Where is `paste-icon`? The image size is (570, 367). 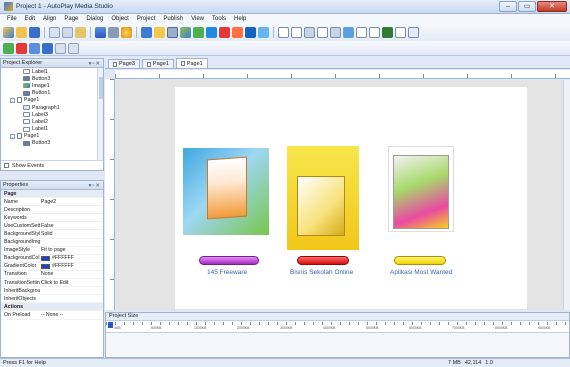 paste-icon is located at coordinates (80, 32).